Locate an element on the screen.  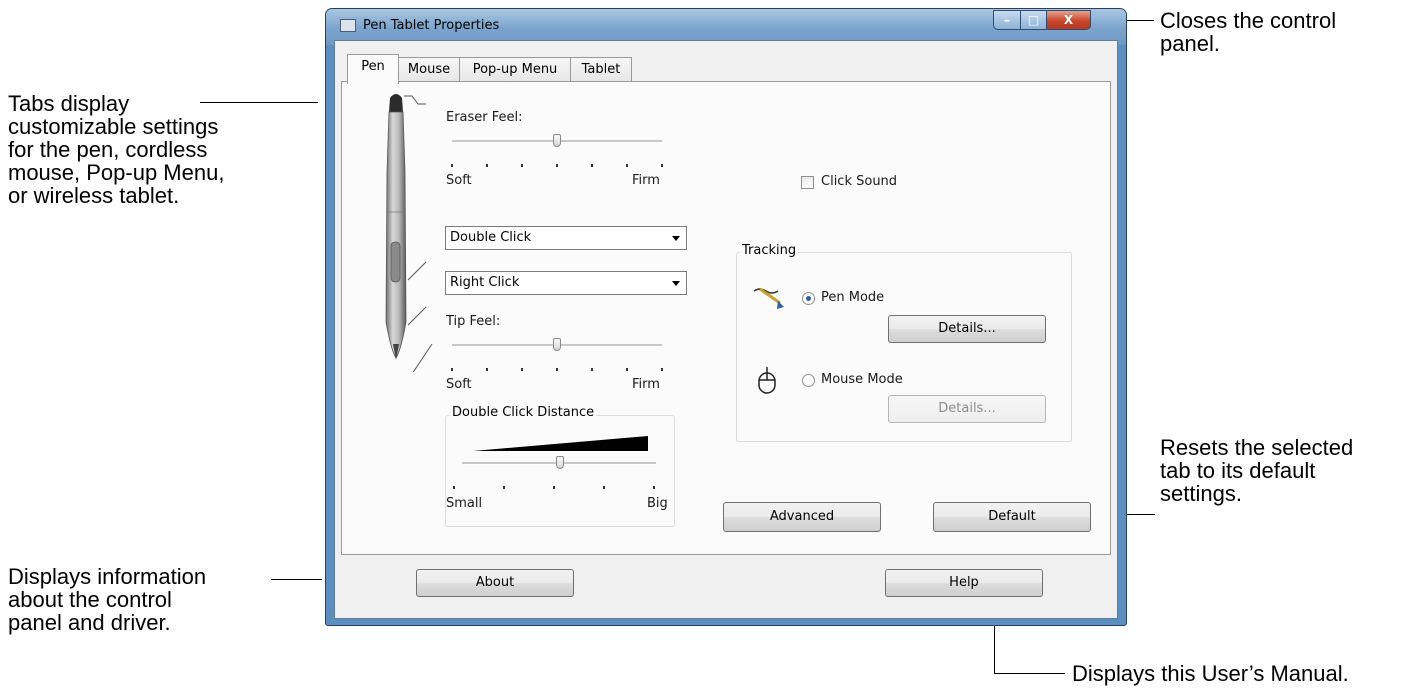
help-button: Help is located at coordinates (964, 583).